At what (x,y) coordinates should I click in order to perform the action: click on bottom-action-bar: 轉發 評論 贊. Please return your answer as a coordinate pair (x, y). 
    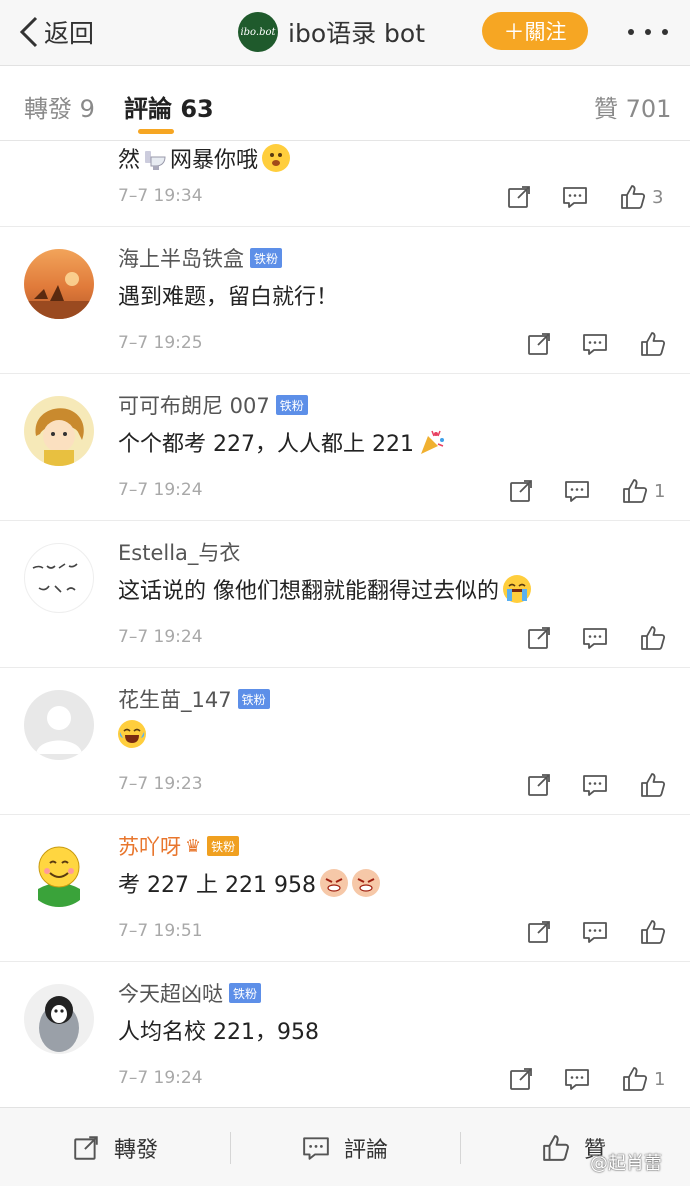
    Looking at the image, I should click on (345, 1146).